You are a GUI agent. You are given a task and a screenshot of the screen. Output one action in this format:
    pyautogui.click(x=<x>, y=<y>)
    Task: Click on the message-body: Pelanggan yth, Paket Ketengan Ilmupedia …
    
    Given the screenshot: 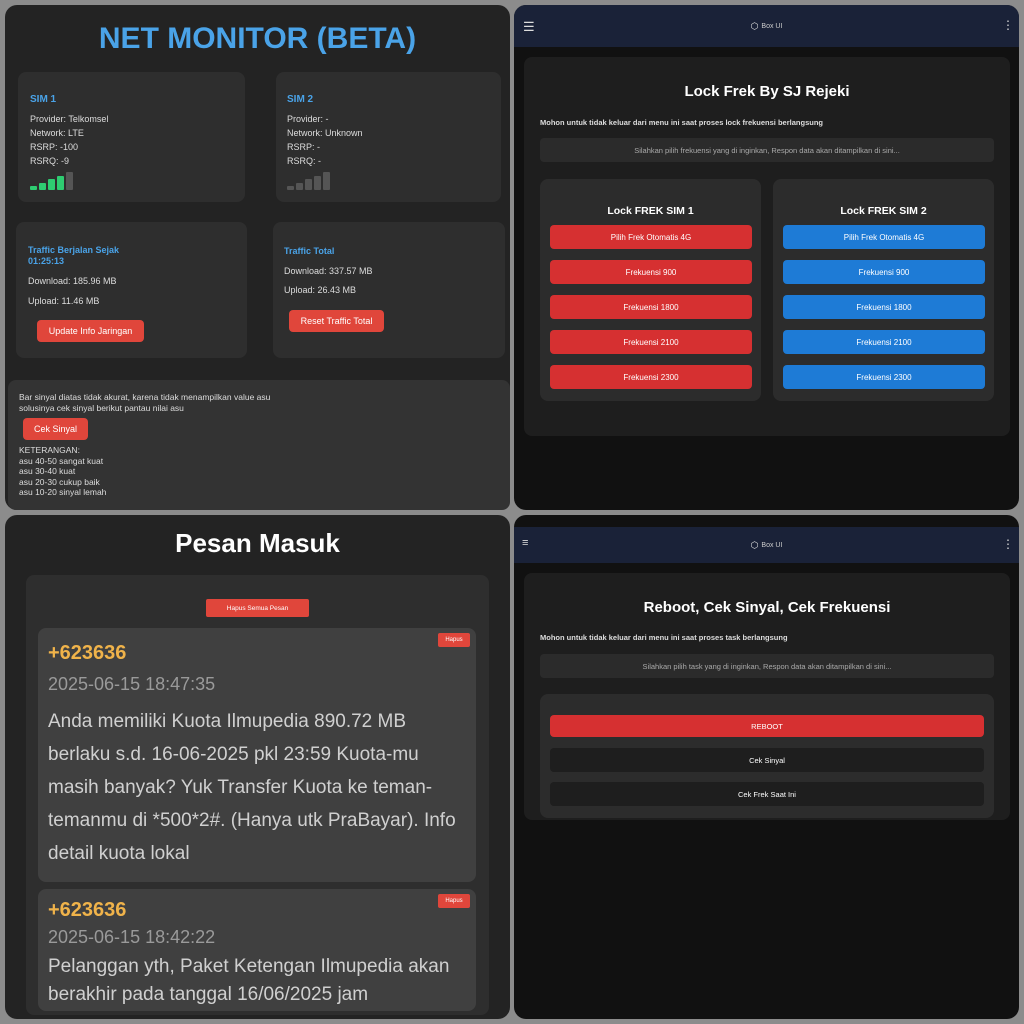 What is the action you would take?
    pyautogui.click(x=249, y=980)
    